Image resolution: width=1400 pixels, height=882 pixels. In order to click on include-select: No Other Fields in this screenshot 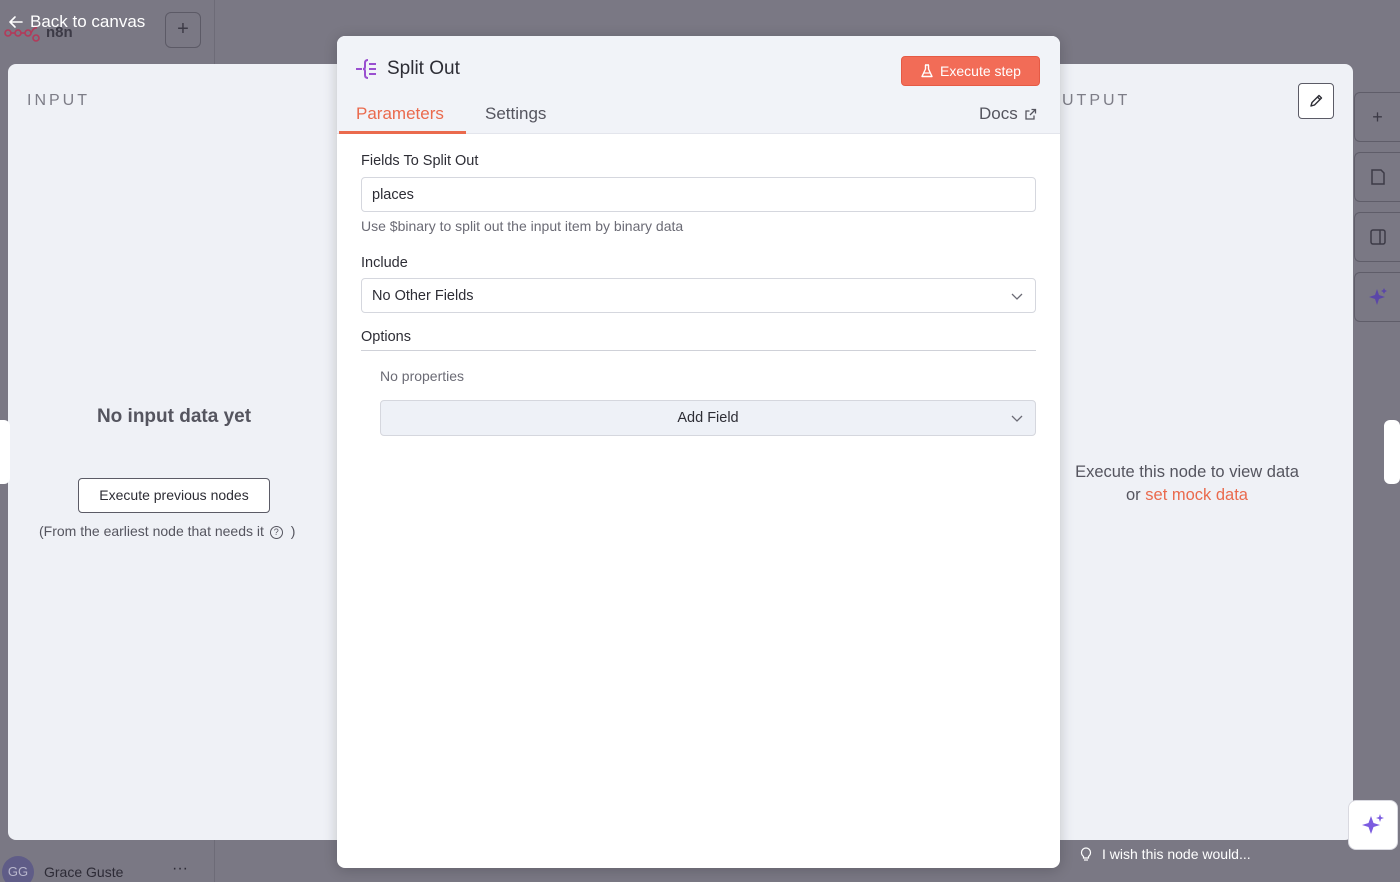, I will do `click(698, 295)`.